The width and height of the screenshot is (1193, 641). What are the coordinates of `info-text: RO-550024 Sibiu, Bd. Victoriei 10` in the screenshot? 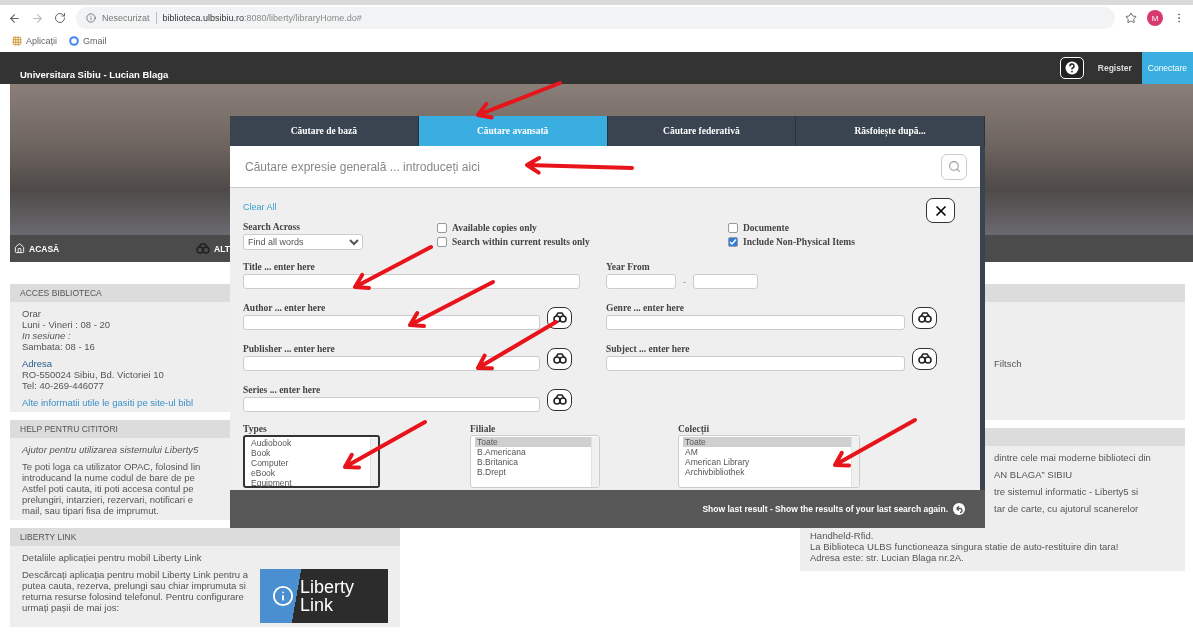 It's located at (93, 374).